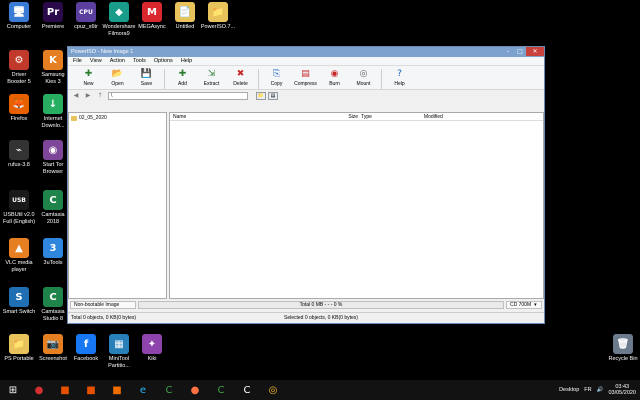 This screenshot has height=400, width=640. I want to click on desktop-icon-cpuz: CPU cpuz_x6tr, so click(86, 16).